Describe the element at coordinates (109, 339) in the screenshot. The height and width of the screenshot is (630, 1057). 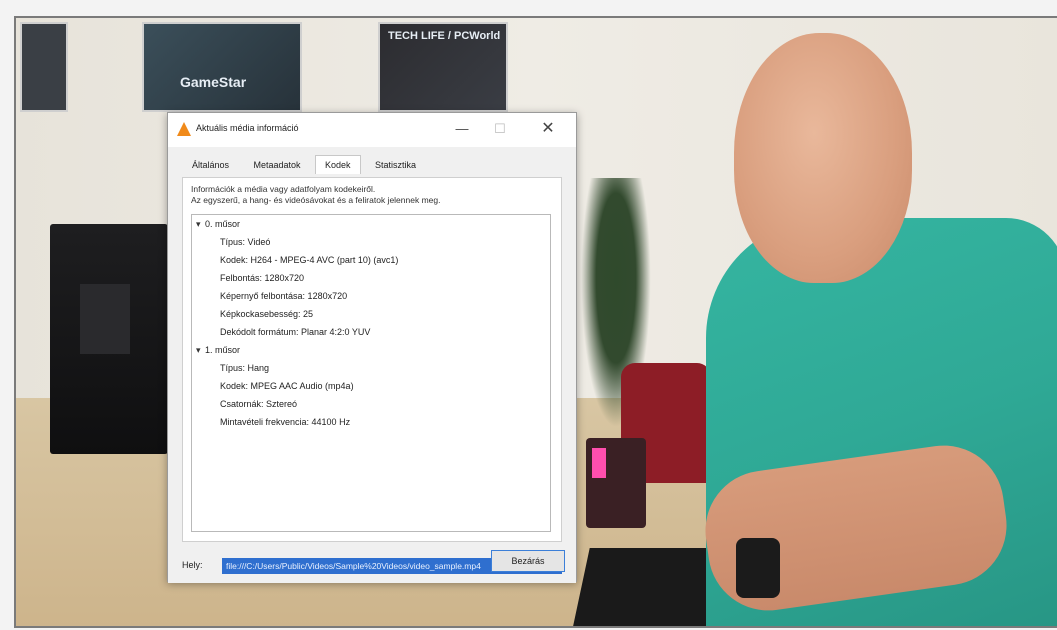
I see `pc-case` at that location.